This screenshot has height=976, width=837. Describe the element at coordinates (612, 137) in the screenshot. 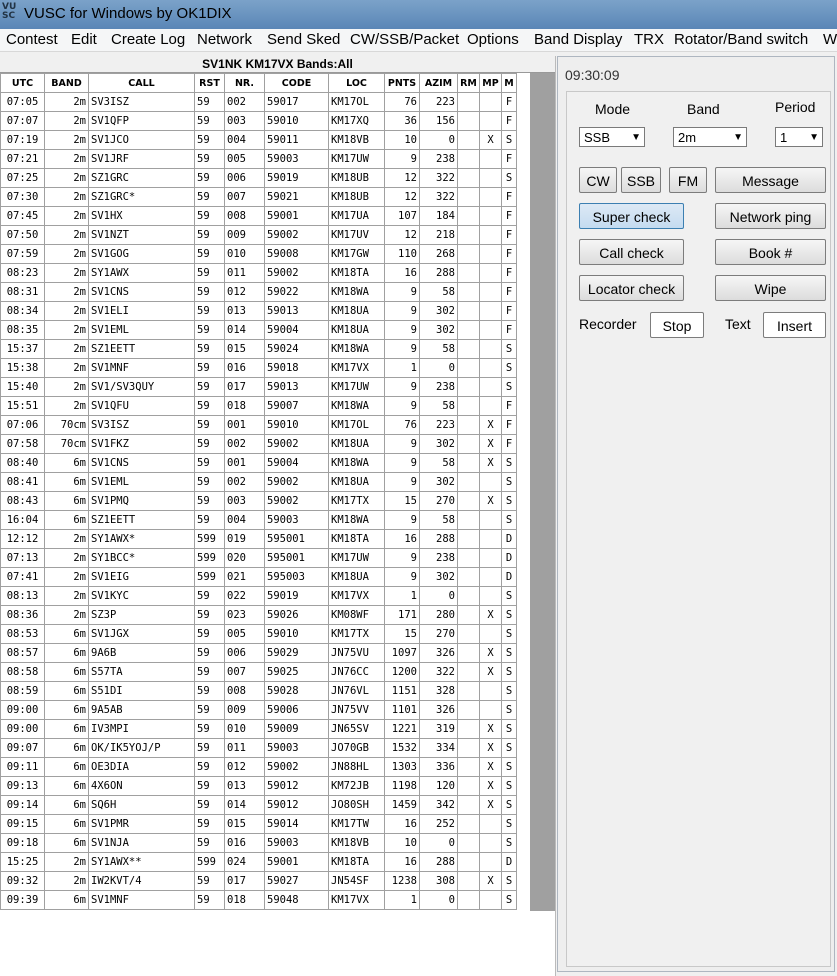

I see `mode-select: SSB ▼` at that location.